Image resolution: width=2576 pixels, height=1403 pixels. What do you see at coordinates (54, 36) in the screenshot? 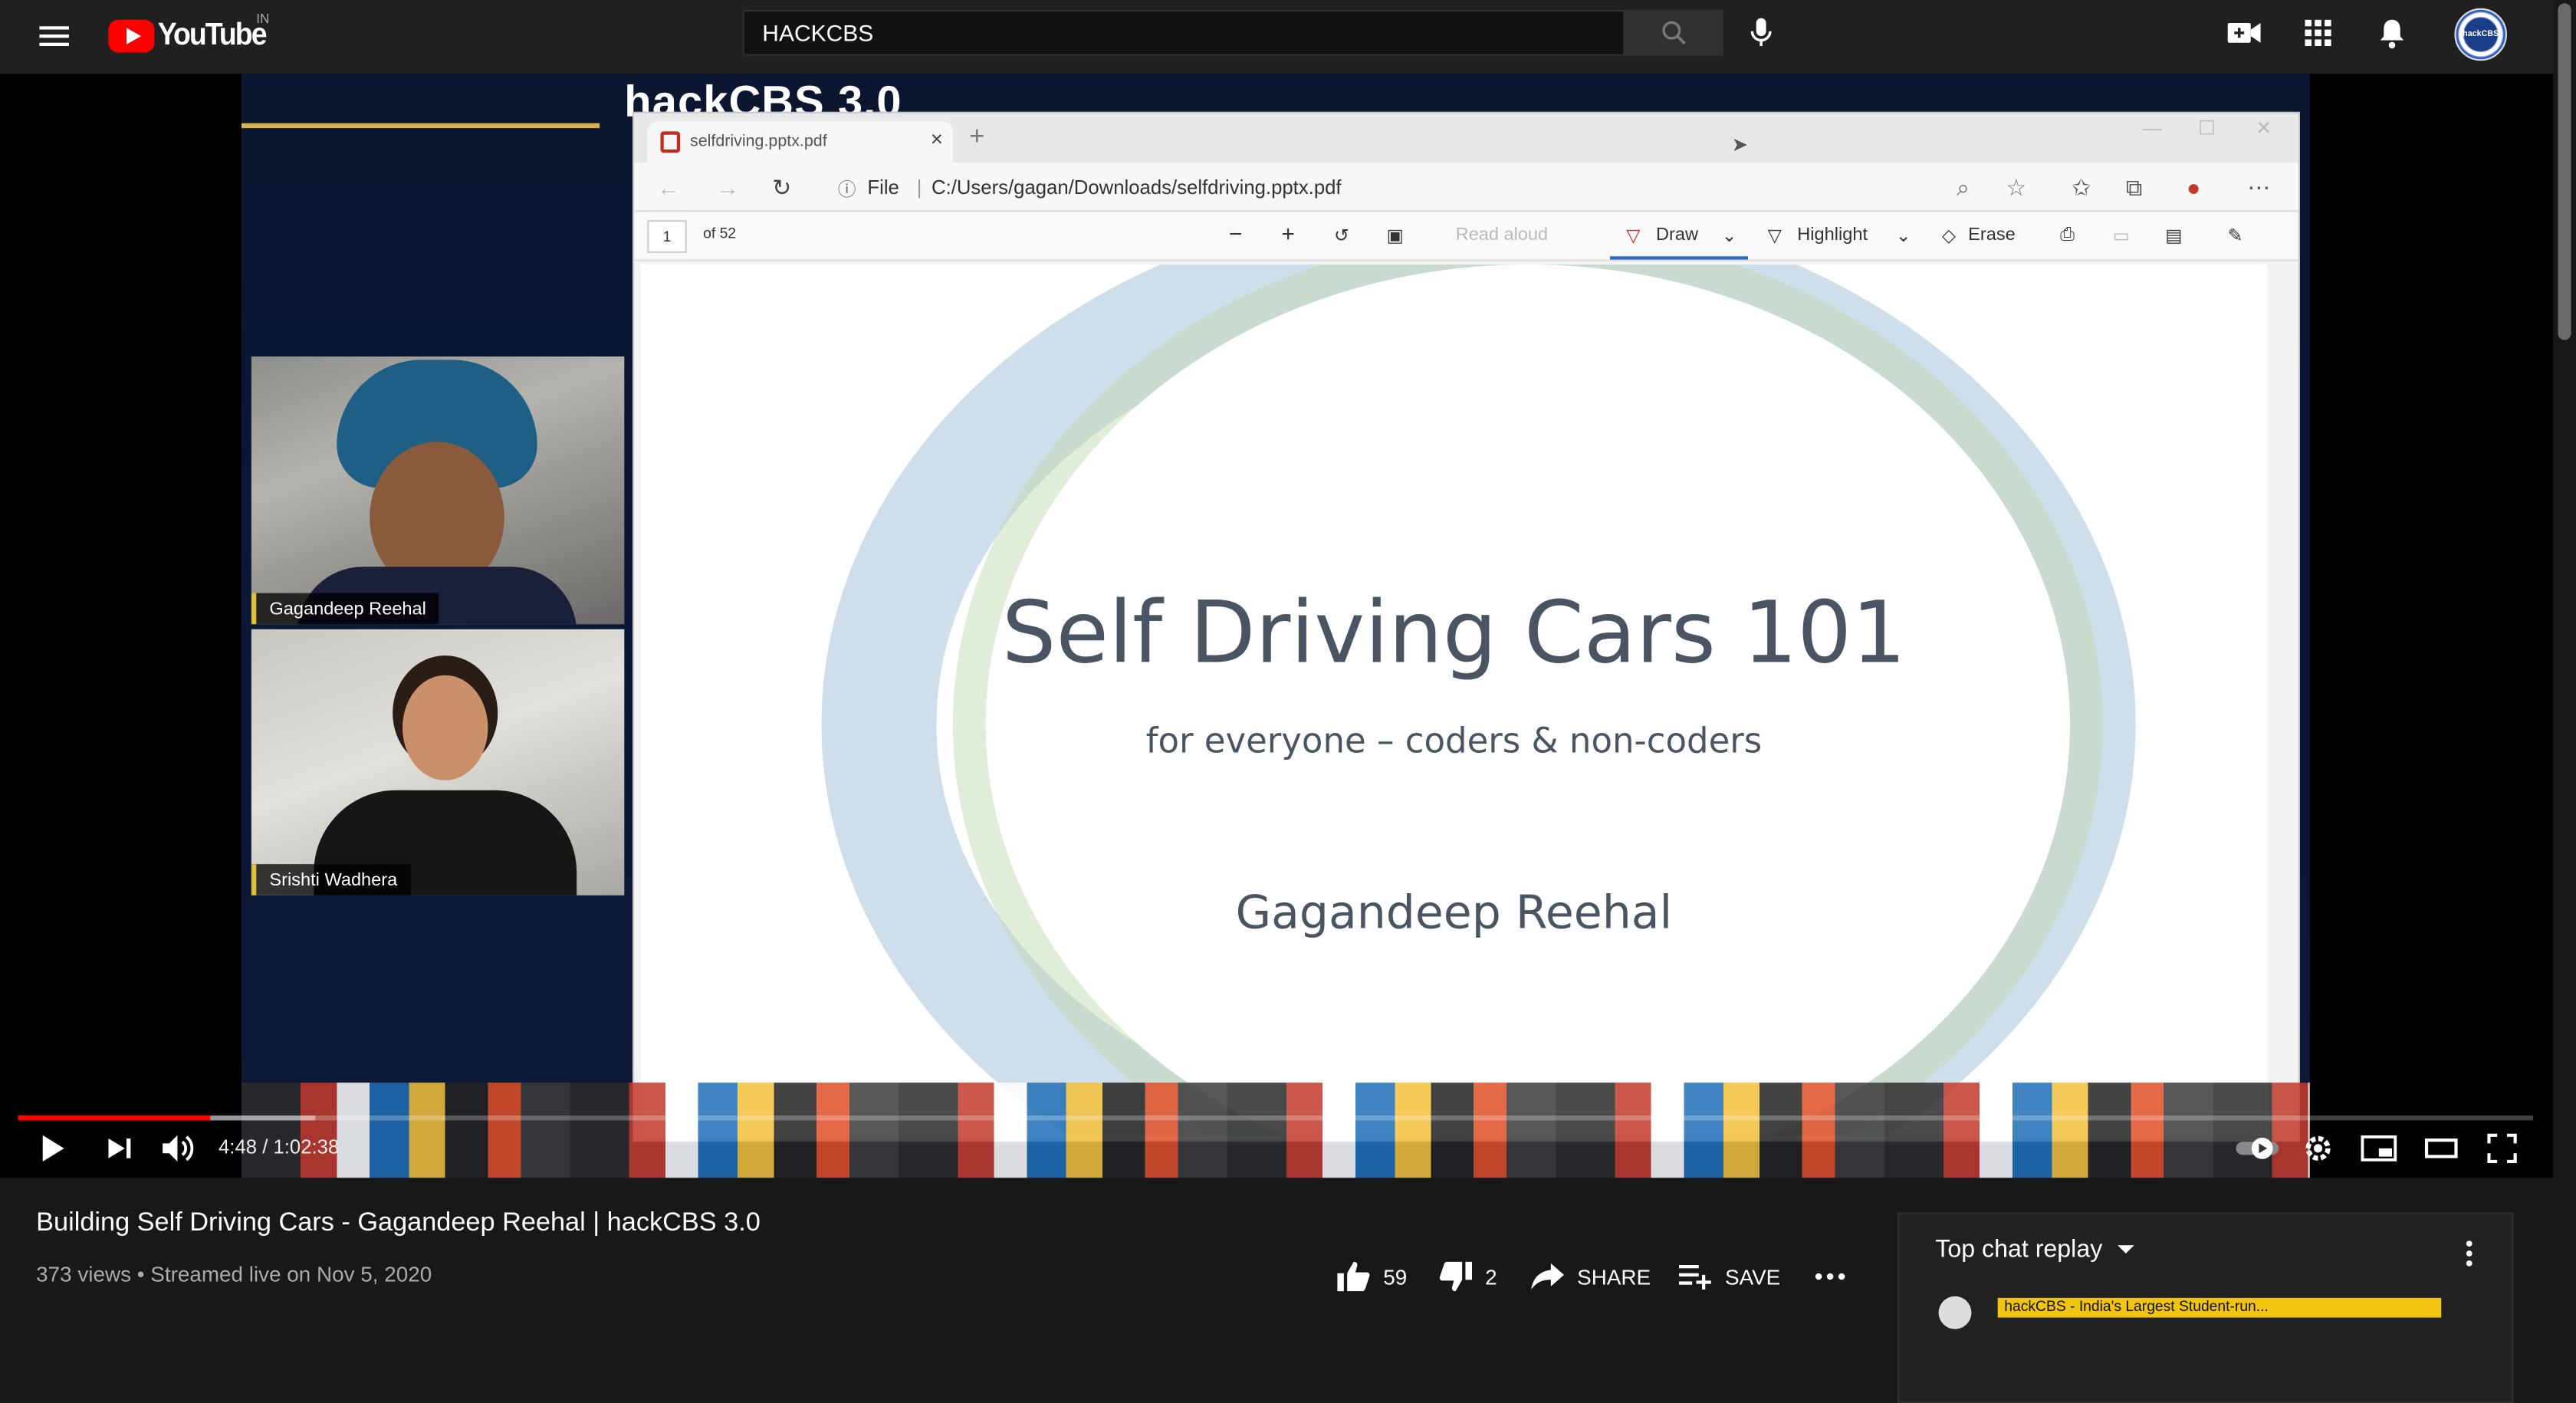
I see `menu-icon` at bounding box center [54, 36].